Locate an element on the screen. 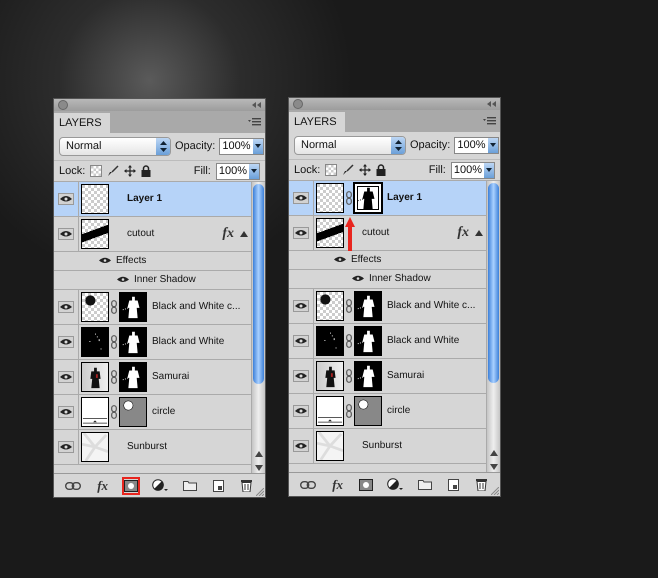  mask-button is located at coordinates (131, 485).